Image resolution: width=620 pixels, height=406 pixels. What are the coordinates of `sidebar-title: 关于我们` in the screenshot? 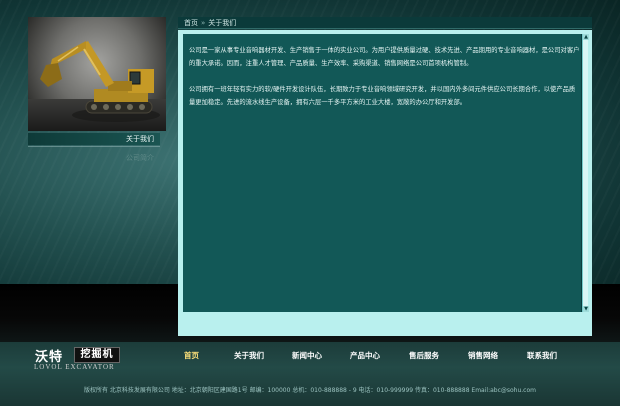 It's located at (94, 139).